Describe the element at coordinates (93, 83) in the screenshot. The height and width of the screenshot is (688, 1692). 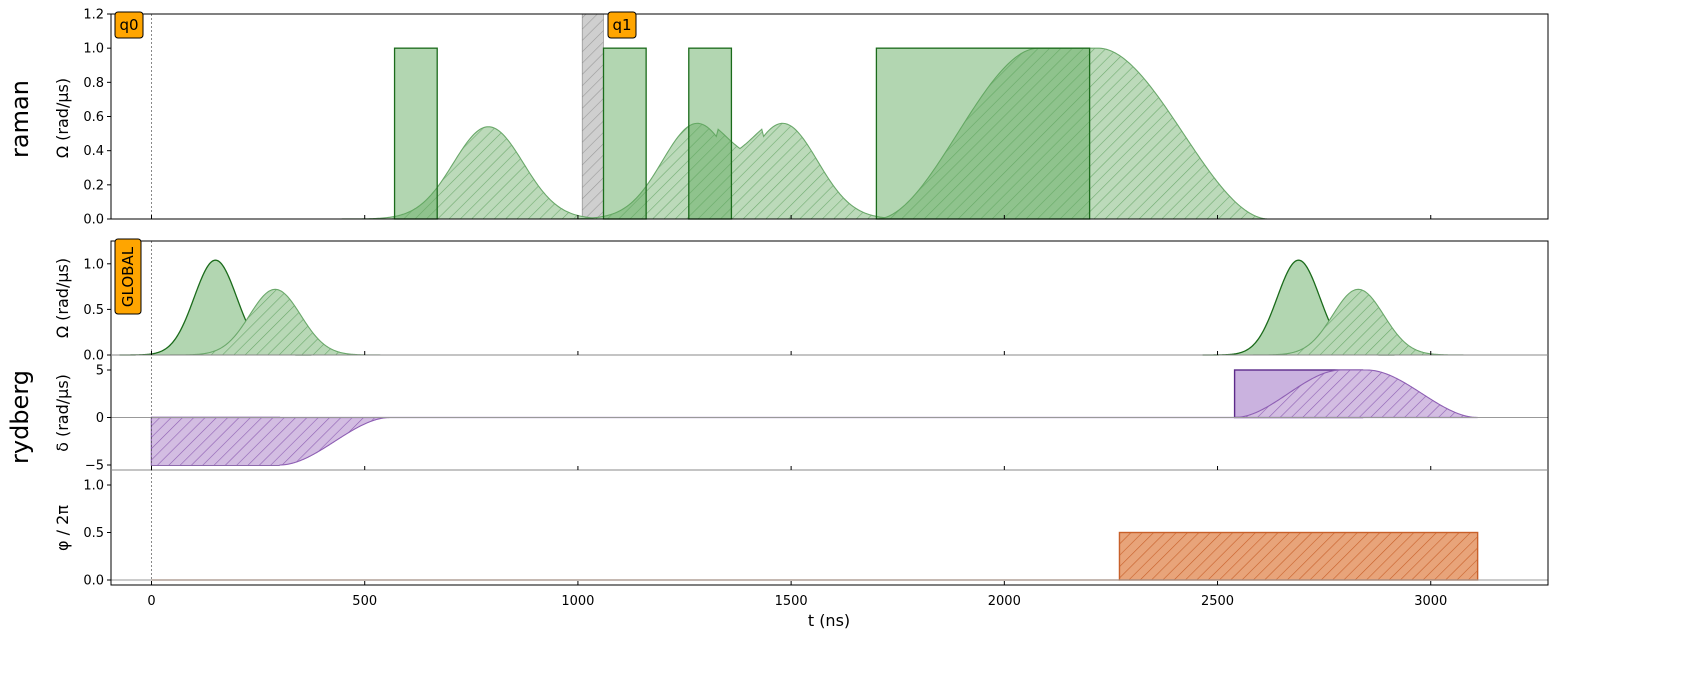
I see `raman-y-tick-label: 0.8` at that location.